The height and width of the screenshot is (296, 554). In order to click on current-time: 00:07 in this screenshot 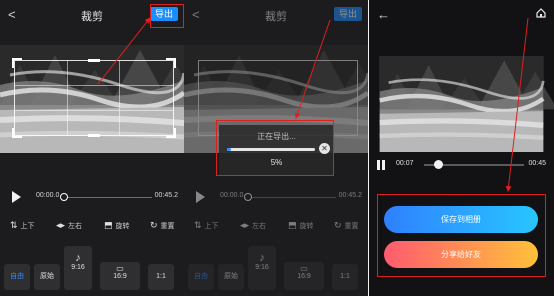, I will do `click(405, 163)`.